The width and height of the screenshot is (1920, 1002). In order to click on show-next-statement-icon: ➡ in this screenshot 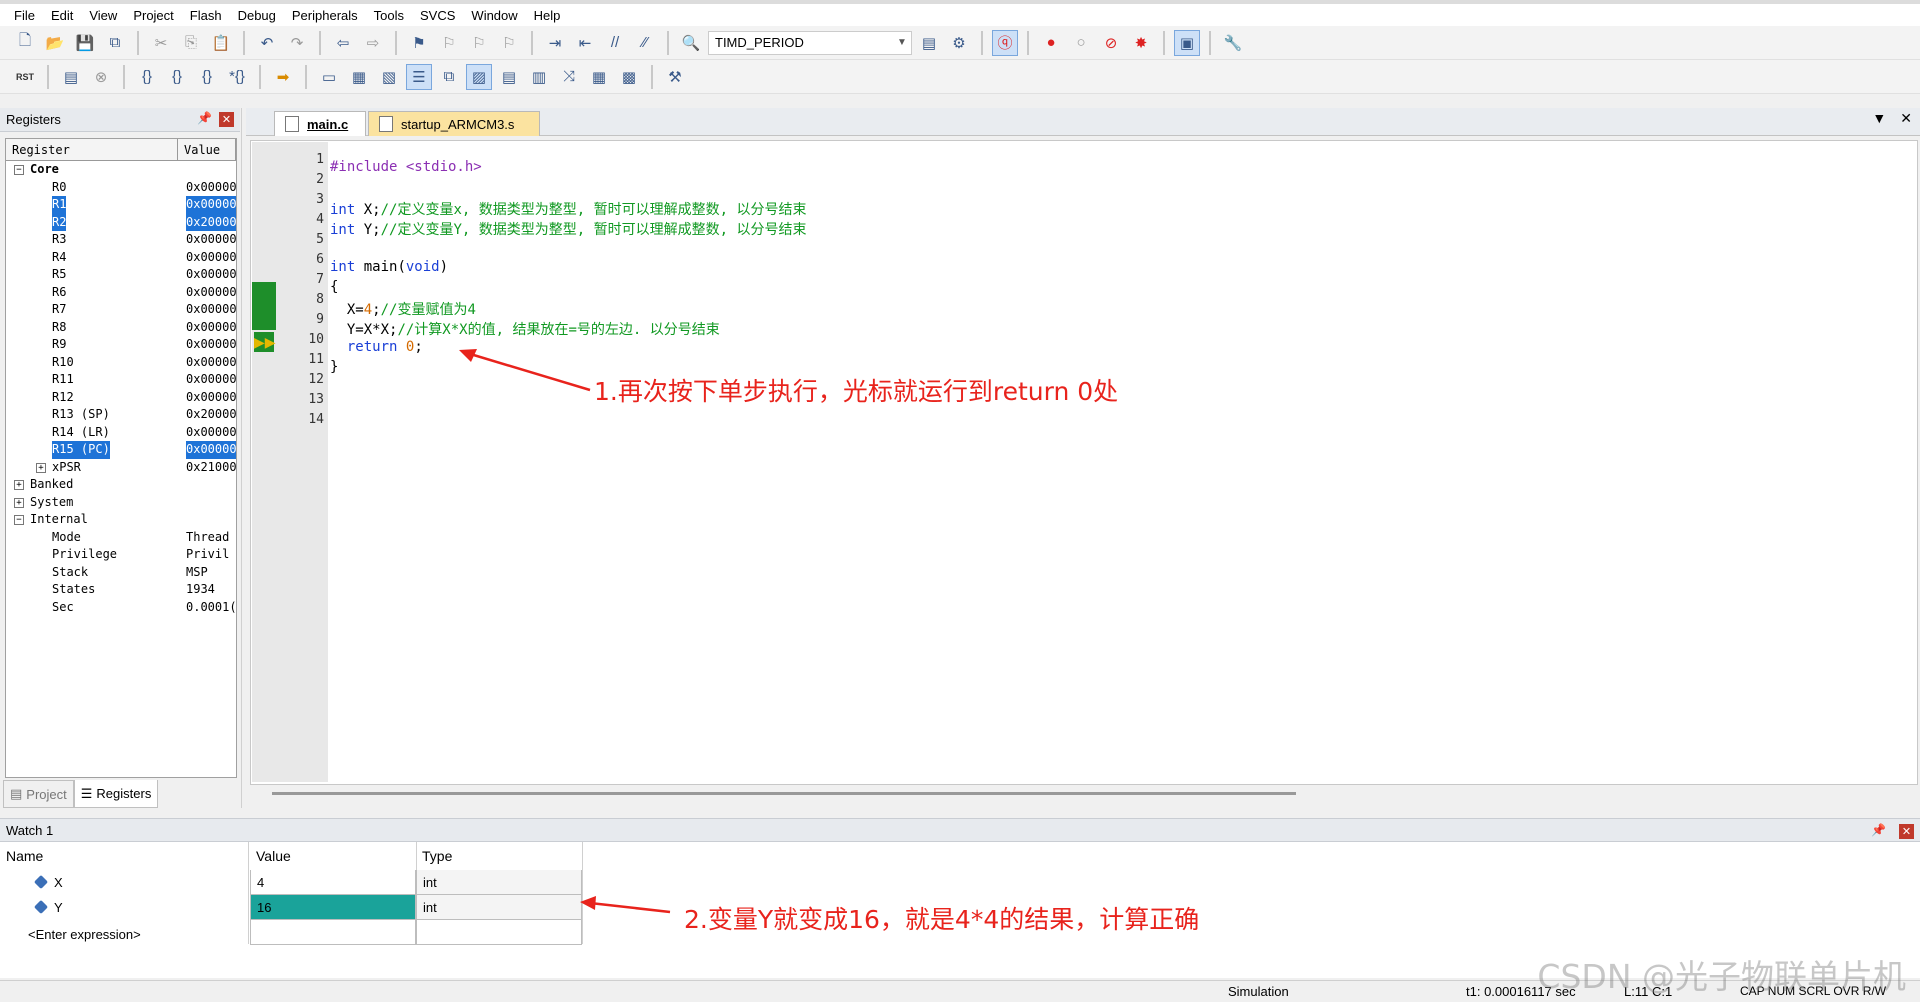, I will do `click(283, 77)`.